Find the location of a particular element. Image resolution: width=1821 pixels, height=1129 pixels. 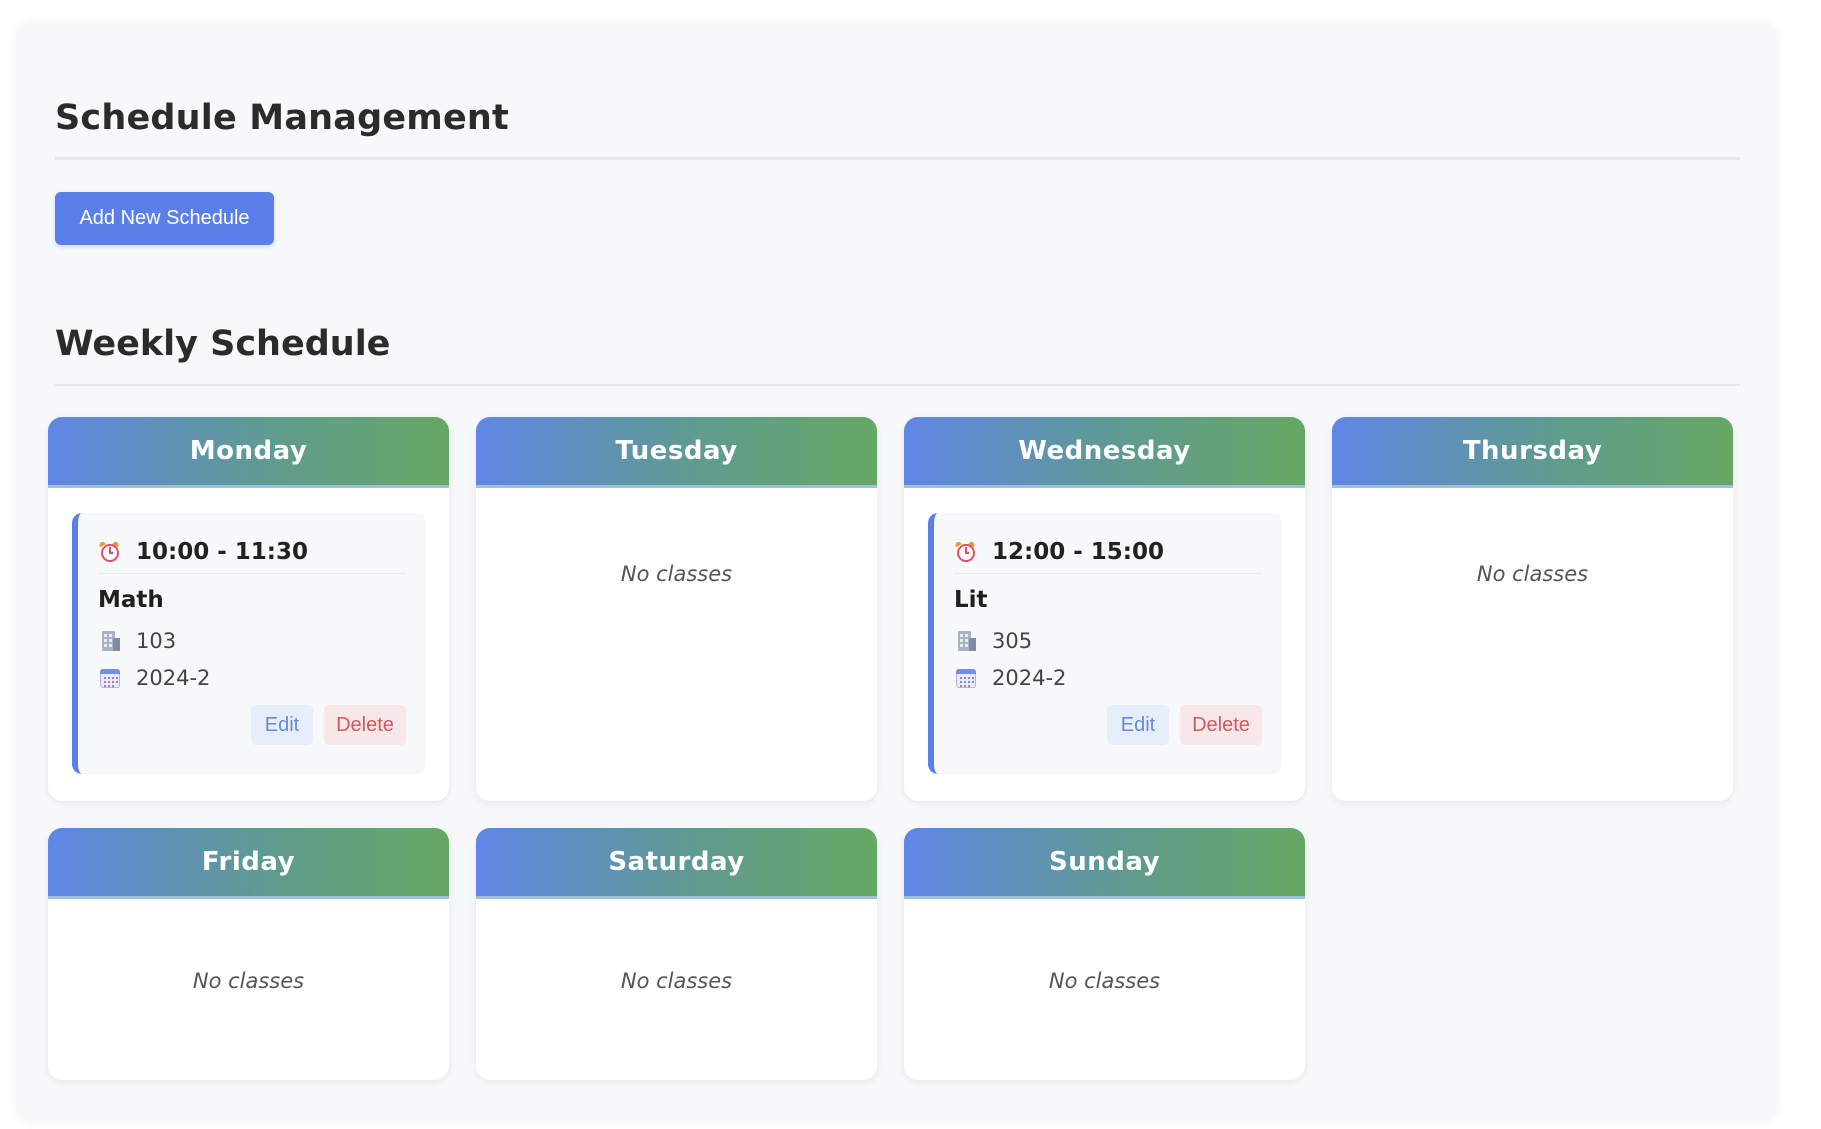

entry-subject: Math is located at coordinates (131, 600).